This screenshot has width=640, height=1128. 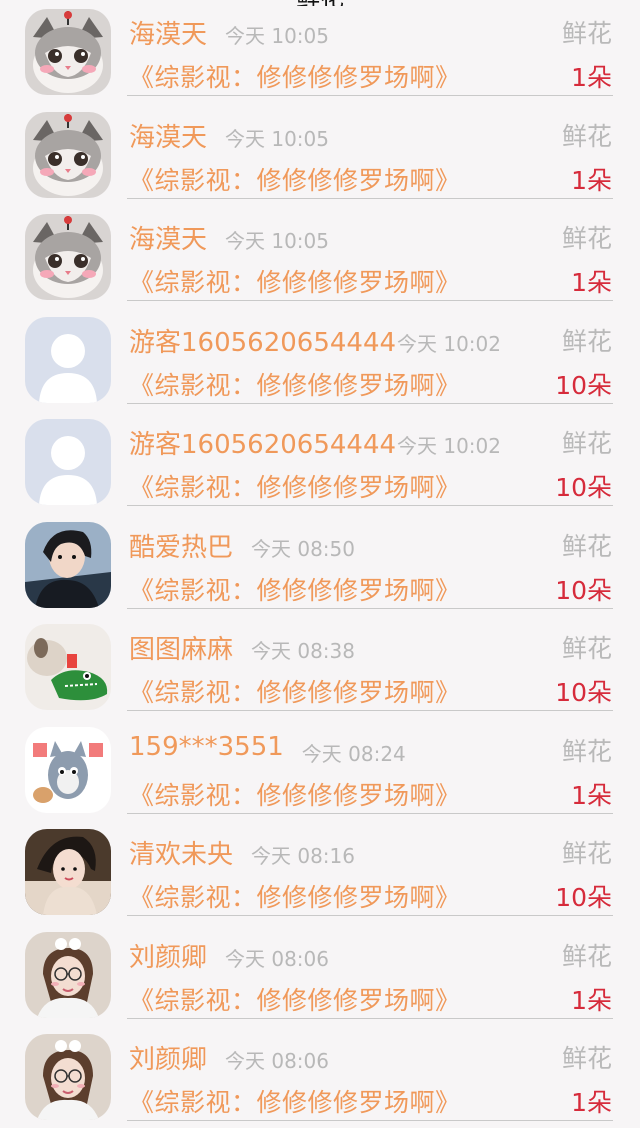 What do you see at coordinates (320, 769) in the screenshot?
I see `gift-row: 159***3551 今天 08:24 鲜花《综影视：修修修修罗场啊》 1朵` at bounding box center [320, 769].